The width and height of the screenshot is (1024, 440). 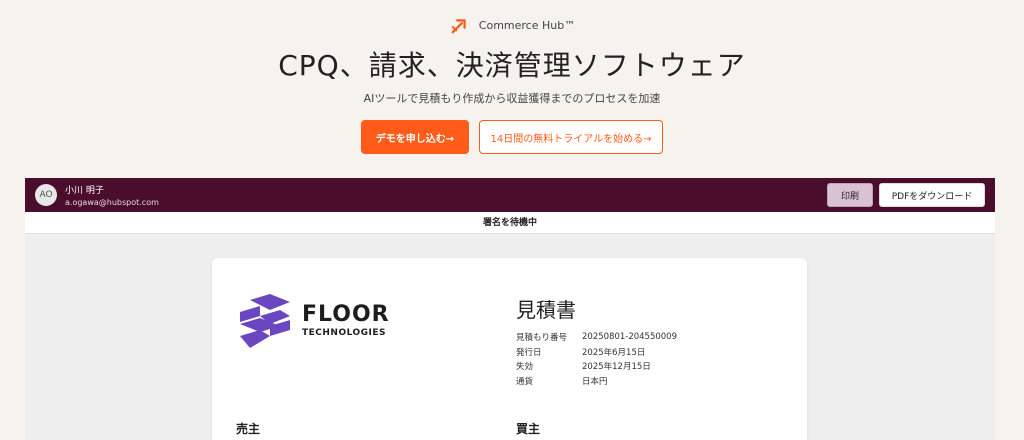 What do you see at coordinates (571, 137) in the screenshot?
I see `free-trial-button: 14日間の無料トライアルを始める→` at bounding box center [571, 137].